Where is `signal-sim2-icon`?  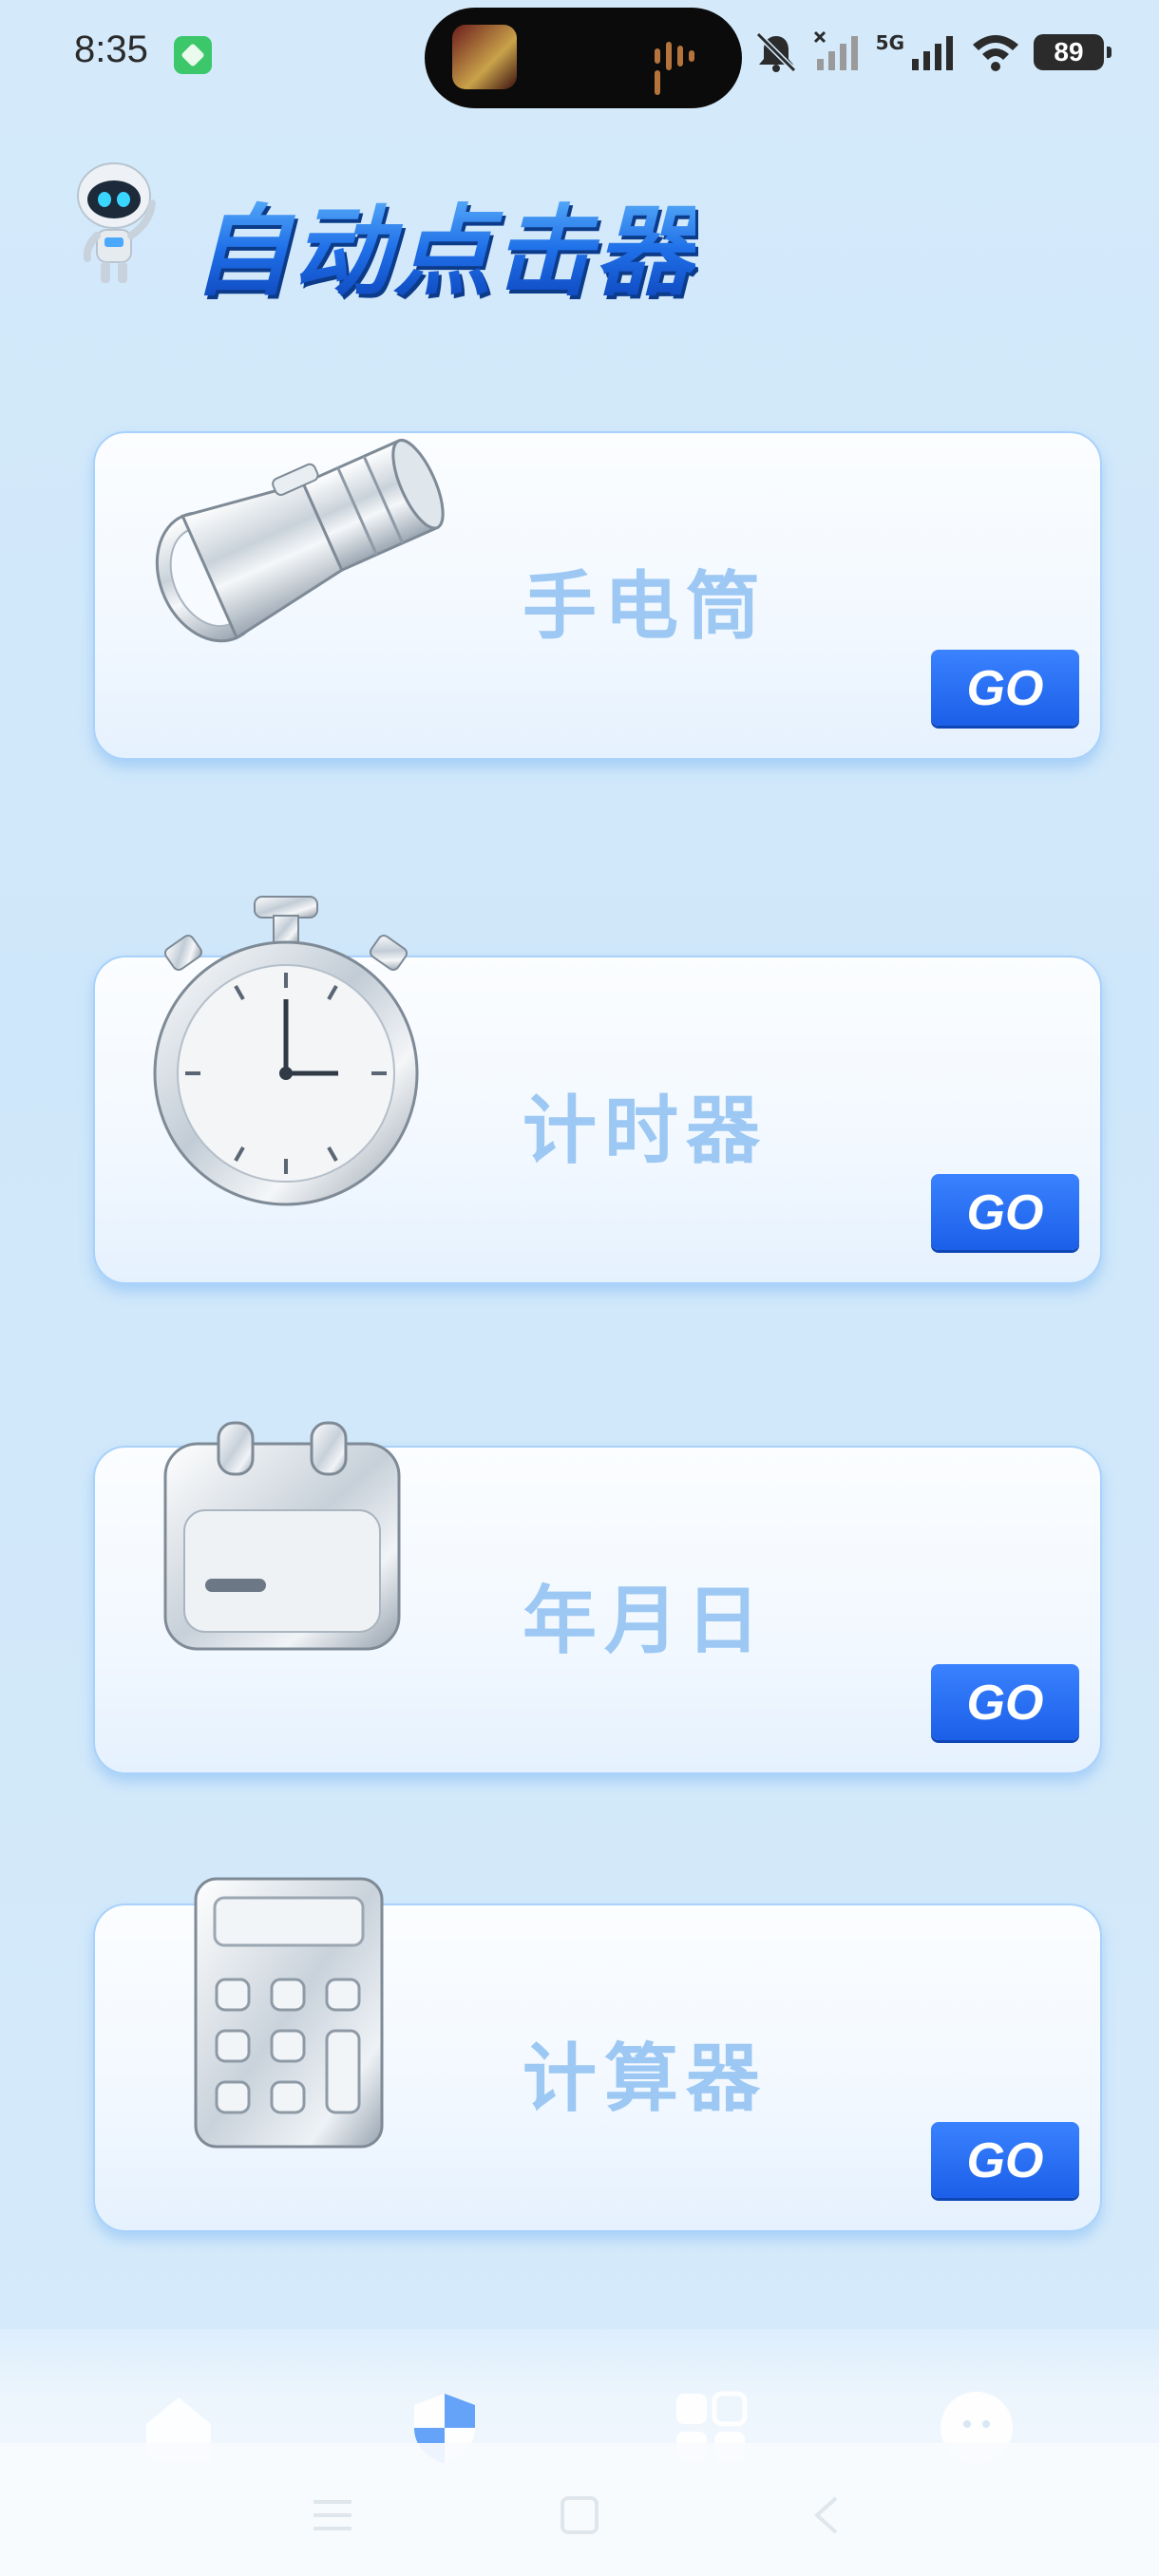
signal-sim2-icon is located at coordinates (932, 53).